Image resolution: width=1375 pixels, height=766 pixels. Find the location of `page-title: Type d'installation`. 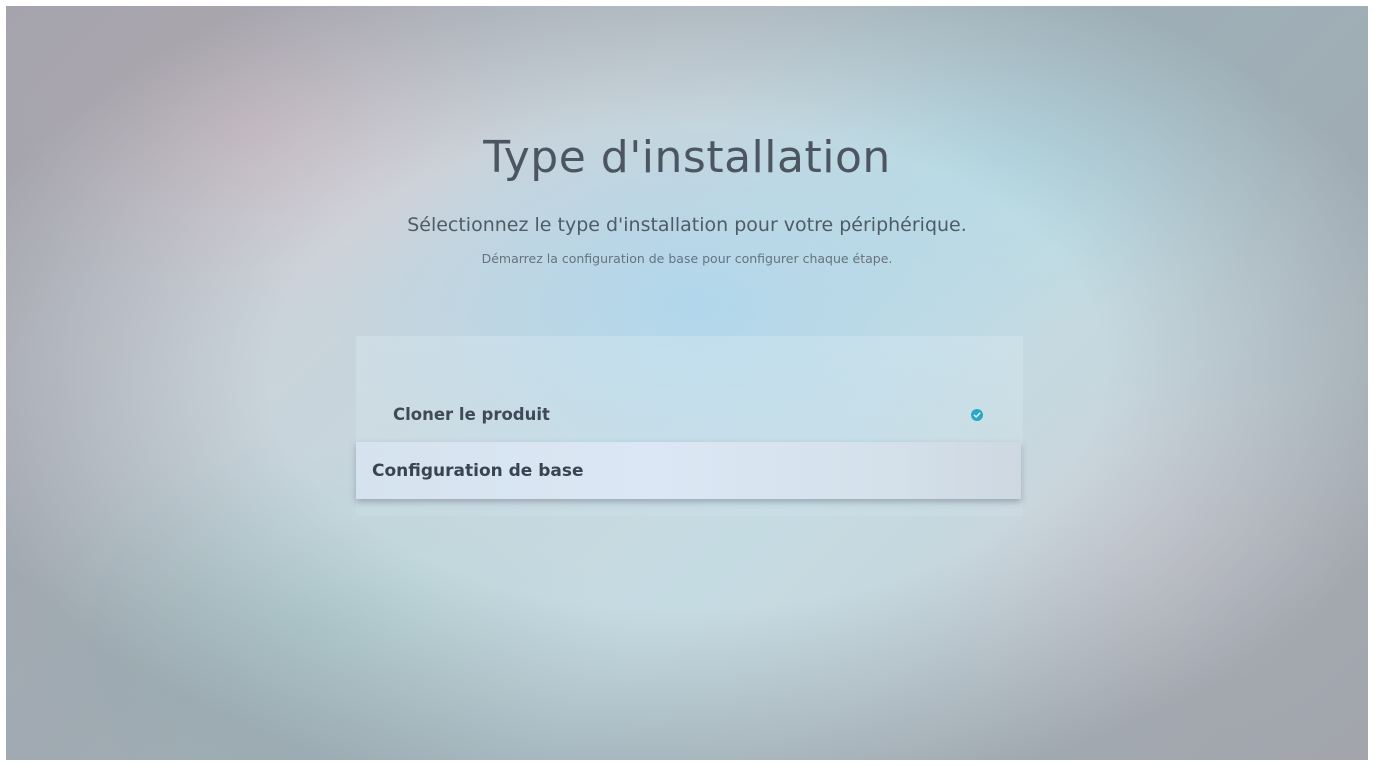

page-title: Type d'installation is located at coordinates (687, 157).